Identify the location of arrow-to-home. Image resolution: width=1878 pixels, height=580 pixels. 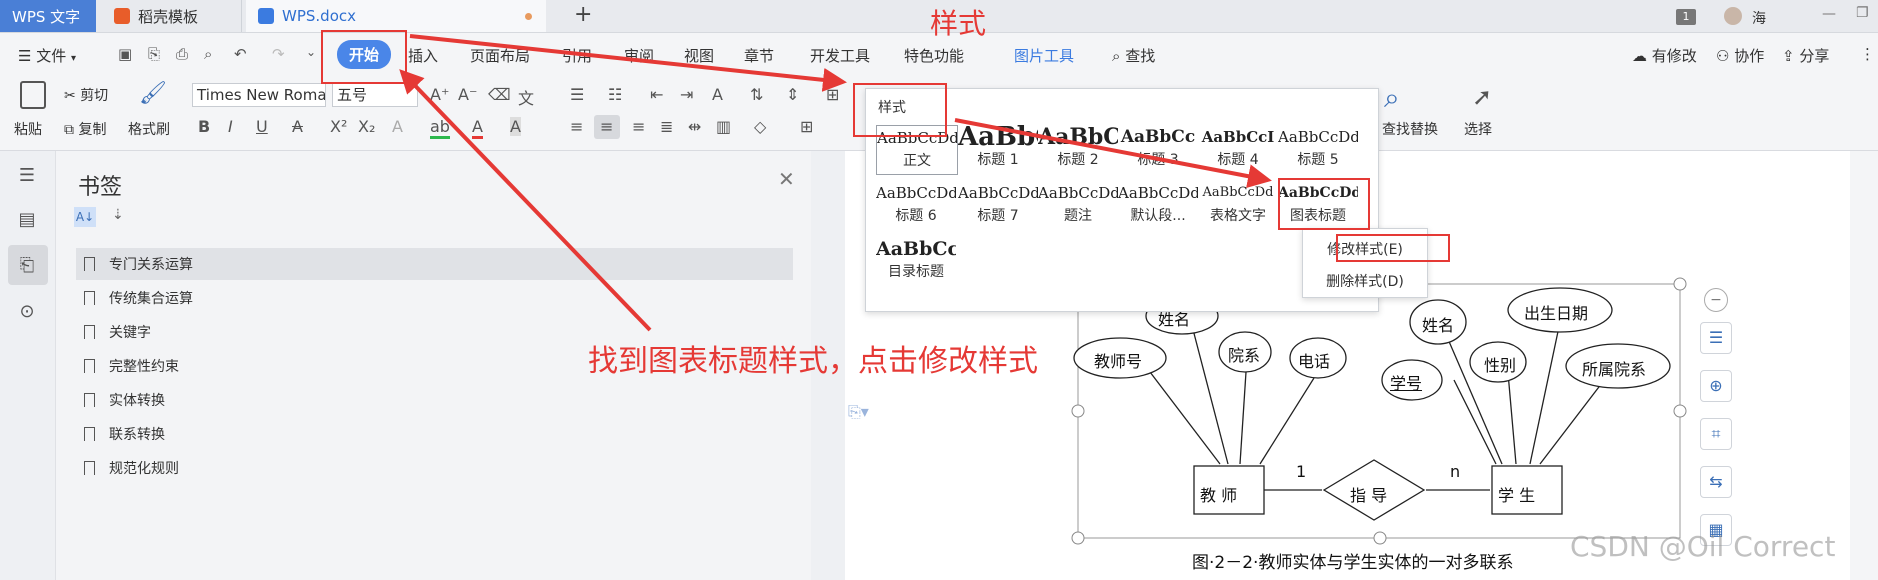
(525, 200).